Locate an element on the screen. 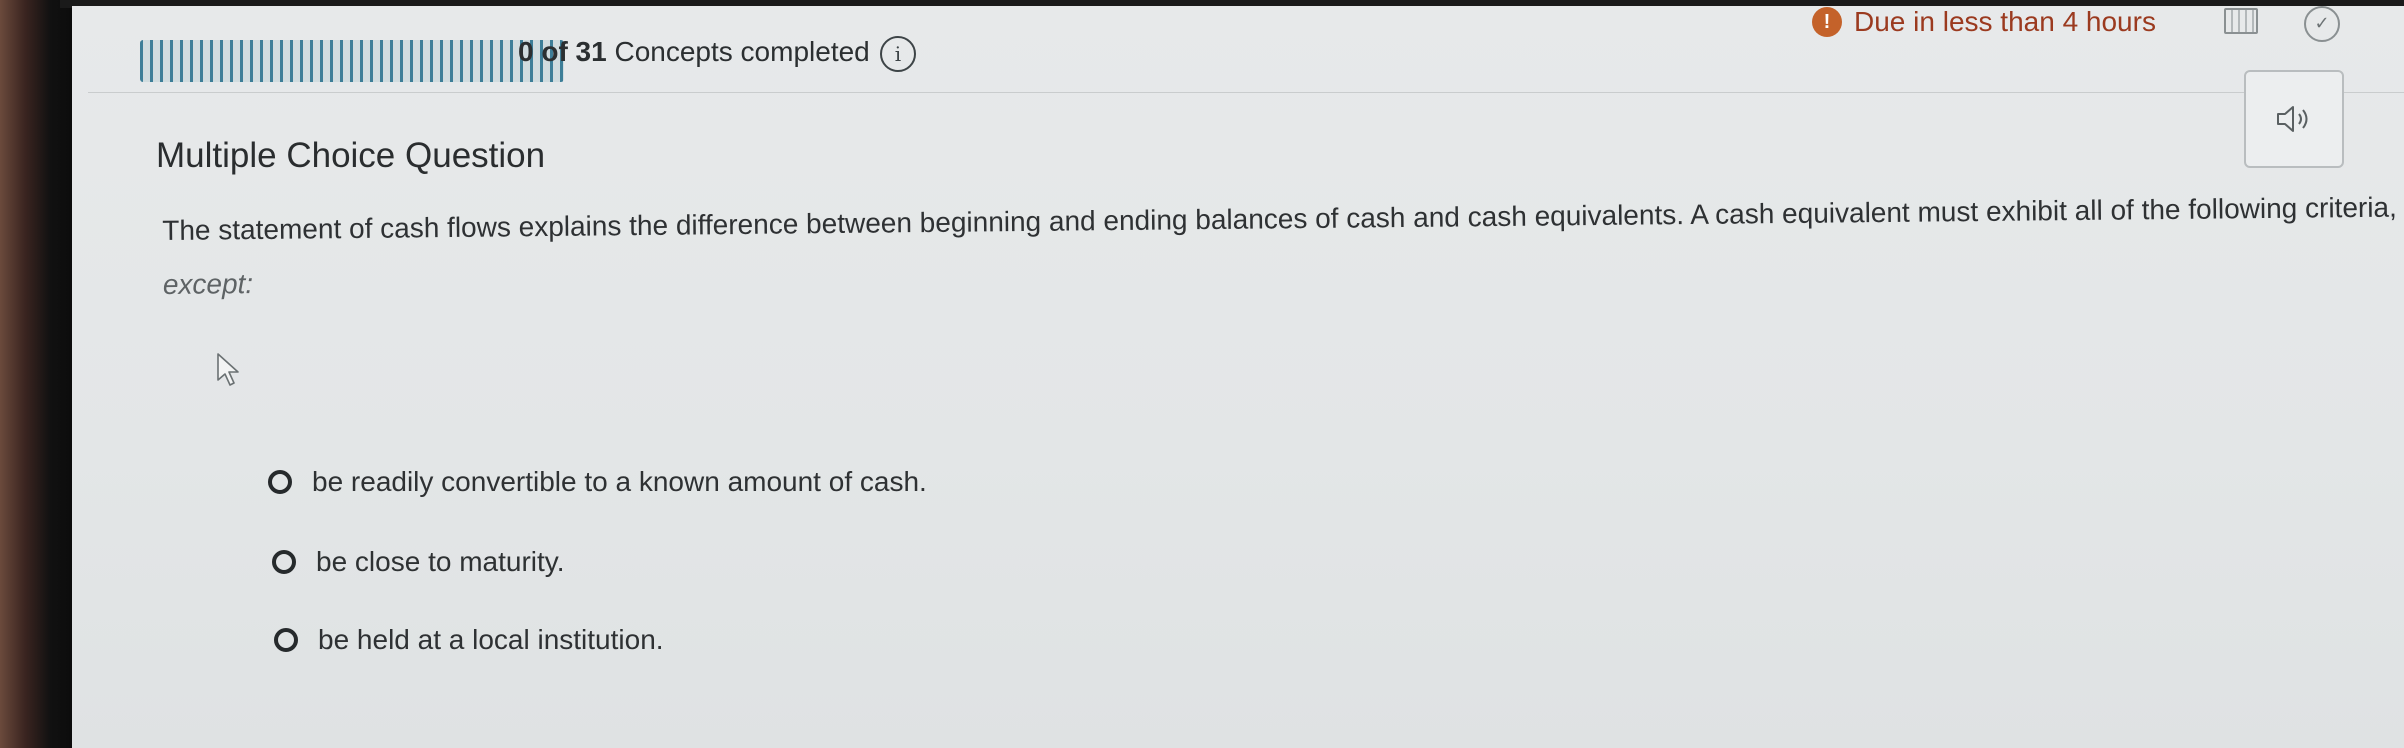 Image resolution: width=2404 pixels, height=748 pixels. answer-option-label: be close to maturity. is located at coordinates (440, 561).